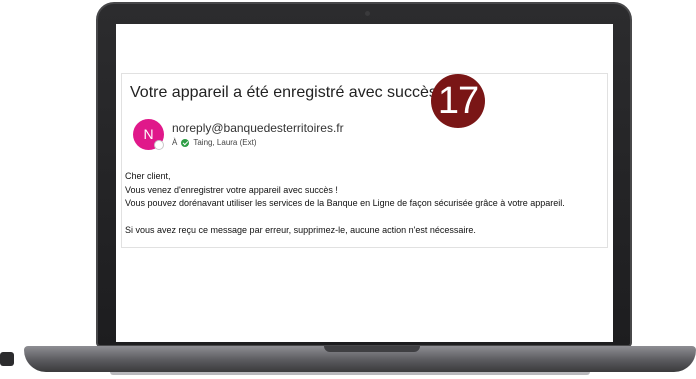 The width and height of the screenshot is (696, 379). Describe the element at coordinates (458, 101) in the screenshot. I see `step-number-badge: 17` at that location.